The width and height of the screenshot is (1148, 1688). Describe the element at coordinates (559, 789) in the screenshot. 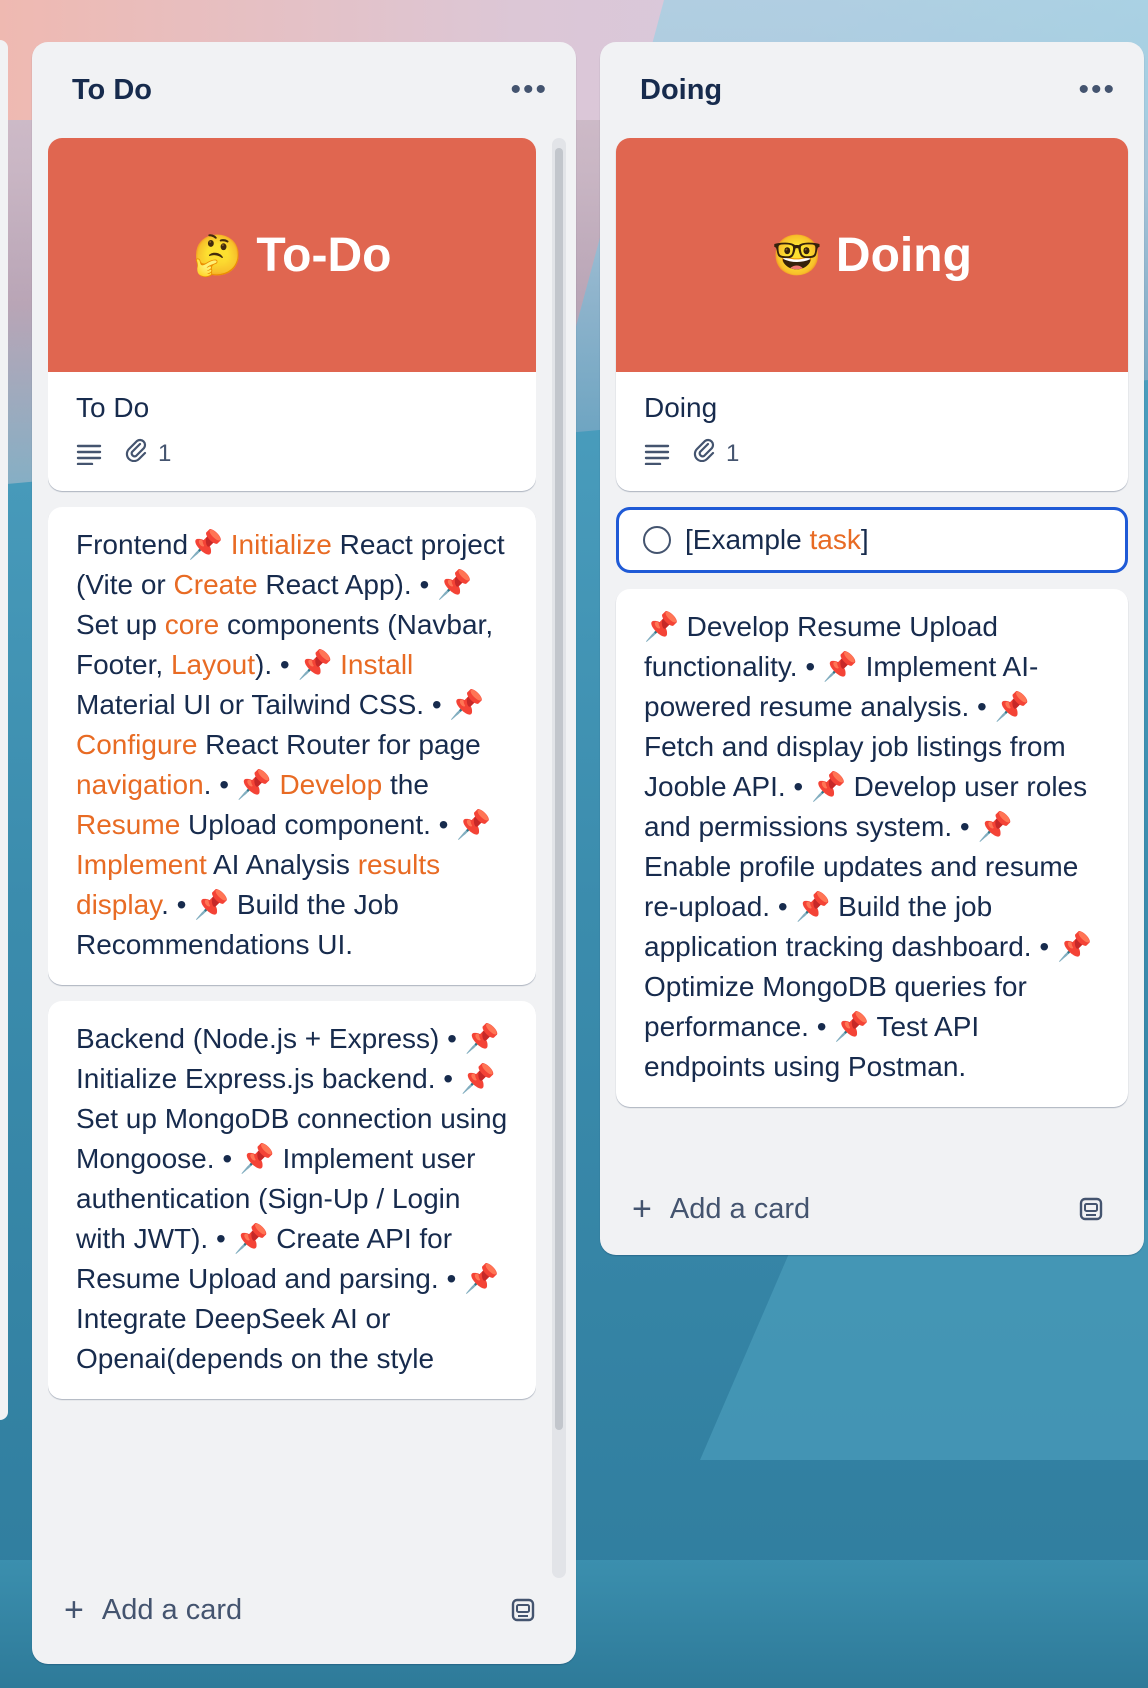

I see `scrollbar-thumb` at that location.